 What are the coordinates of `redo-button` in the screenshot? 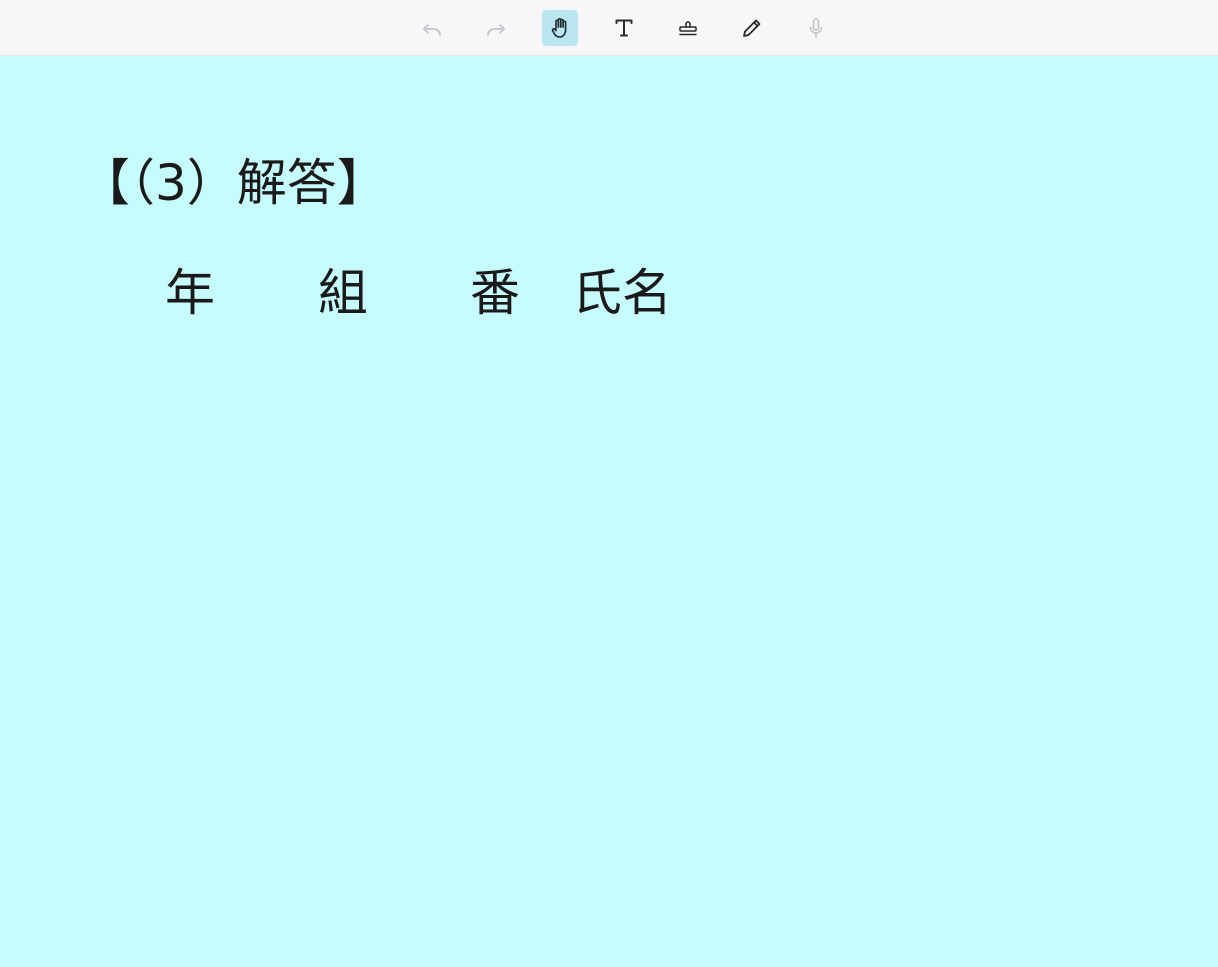 It's located at (496, 28).